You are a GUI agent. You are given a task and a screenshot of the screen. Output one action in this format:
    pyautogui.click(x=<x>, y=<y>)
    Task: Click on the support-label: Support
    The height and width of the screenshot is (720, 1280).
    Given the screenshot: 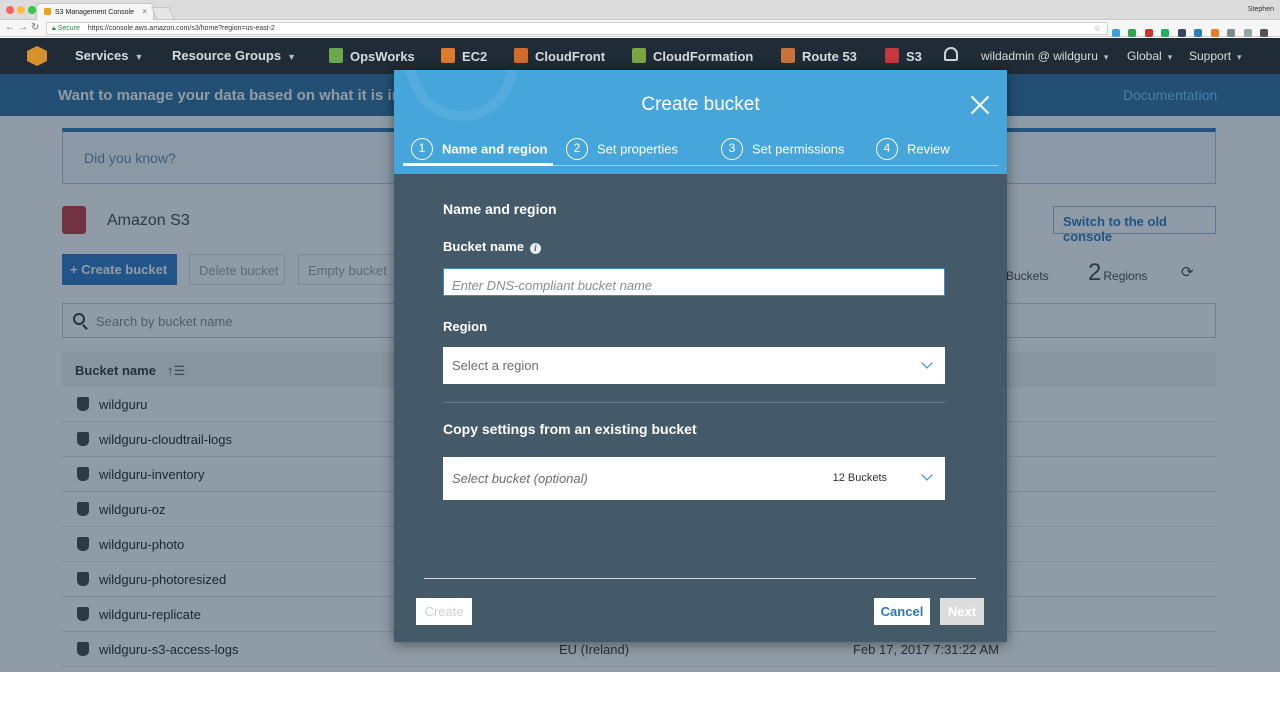 What is the action you would take?
    pyautogui.click(x=1210, y=56)
    